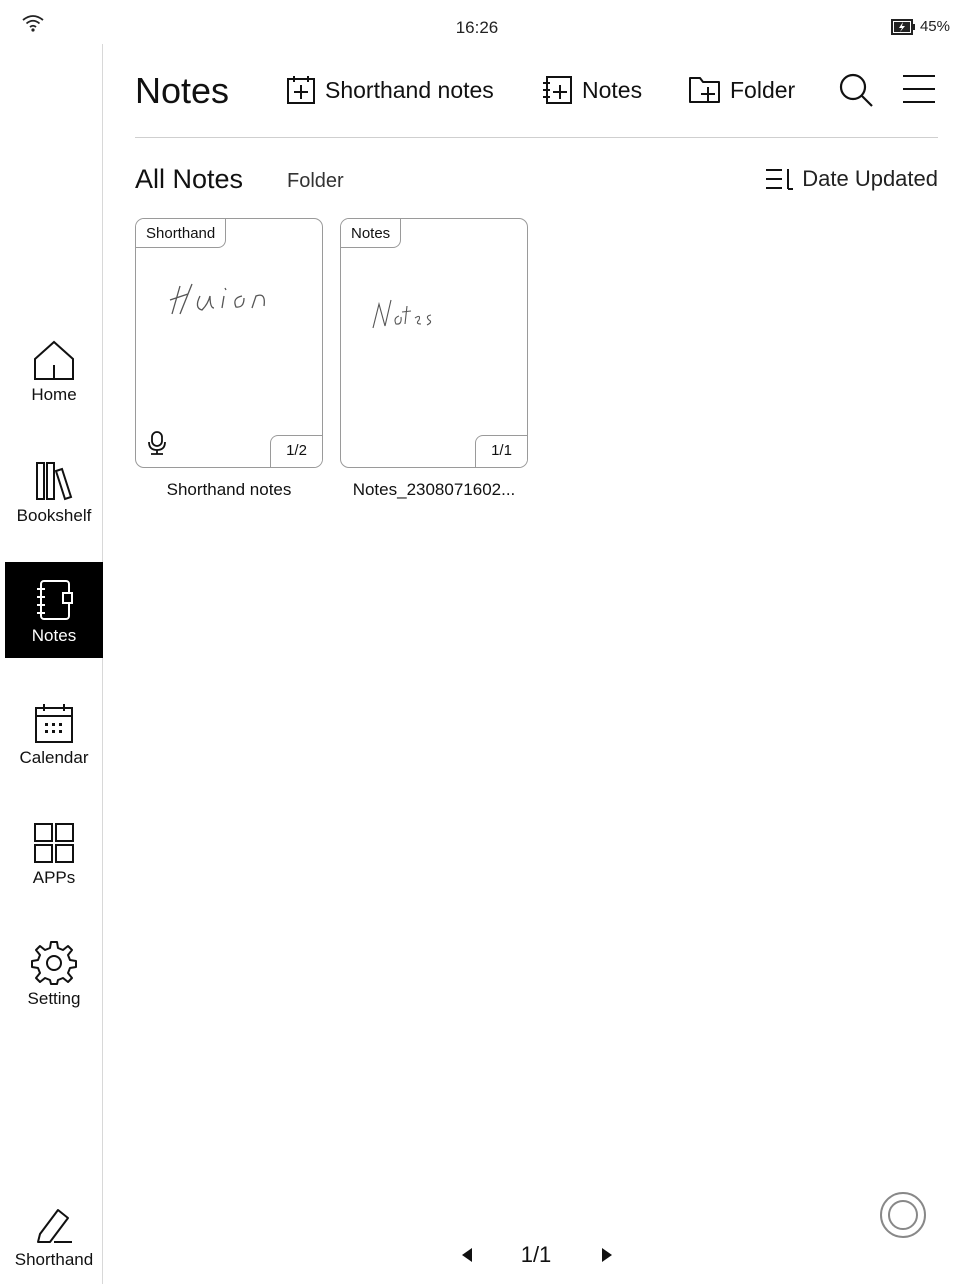 The height and width of the screenshot is (1284, 954). I want to click on new-notes-label: Notes, so click(612, 89).